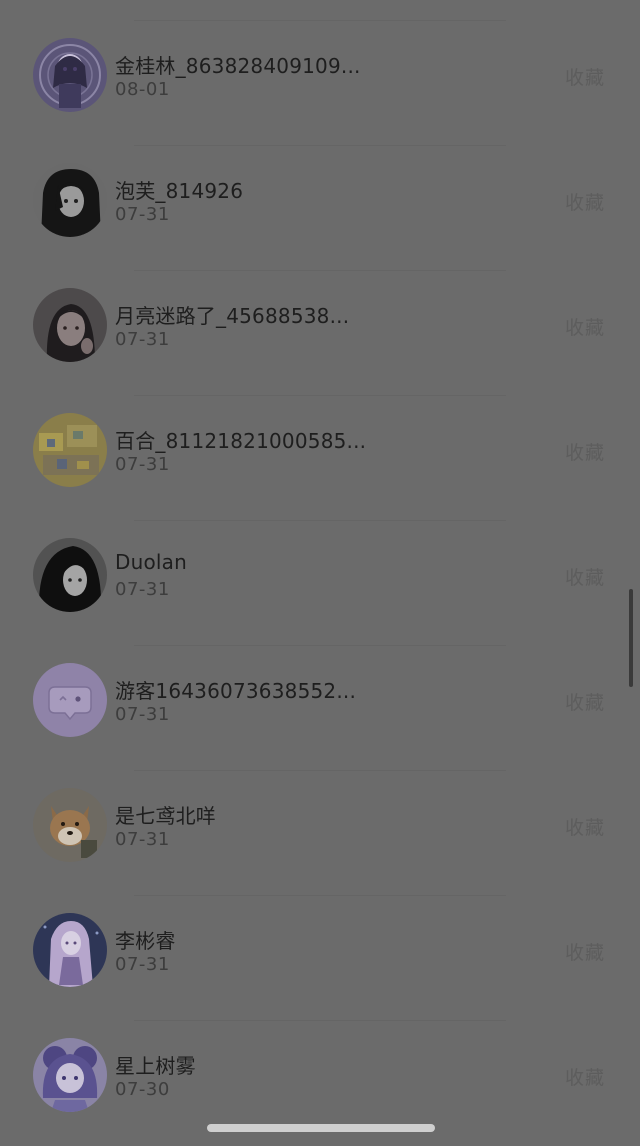 The height and width of the screenshot is (1146, 640). I want to click on user-name: 李彬睿, so click(145, 941).